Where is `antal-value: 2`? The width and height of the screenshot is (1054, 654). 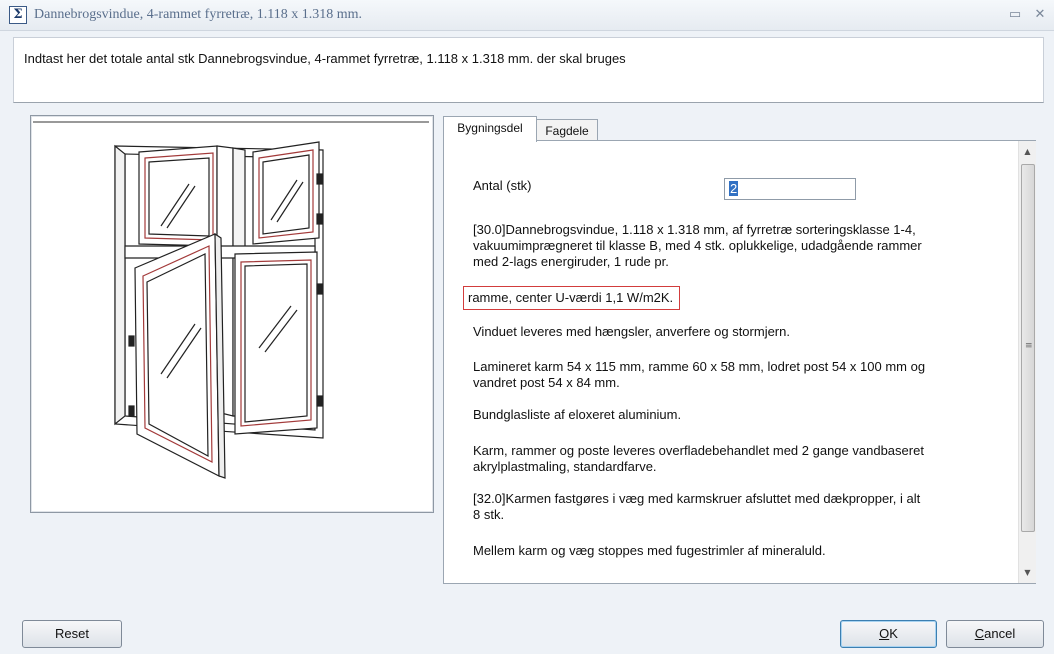
antal-value: 2 is located at coordinates (734, 188).